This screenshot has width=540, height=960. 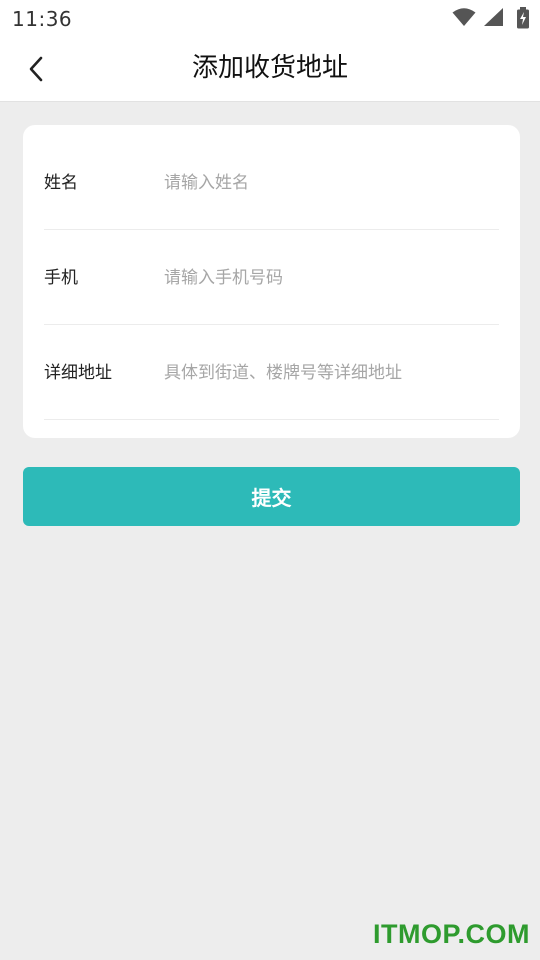 I want to click on name-row: 姓名, so click(x=271, y=182).